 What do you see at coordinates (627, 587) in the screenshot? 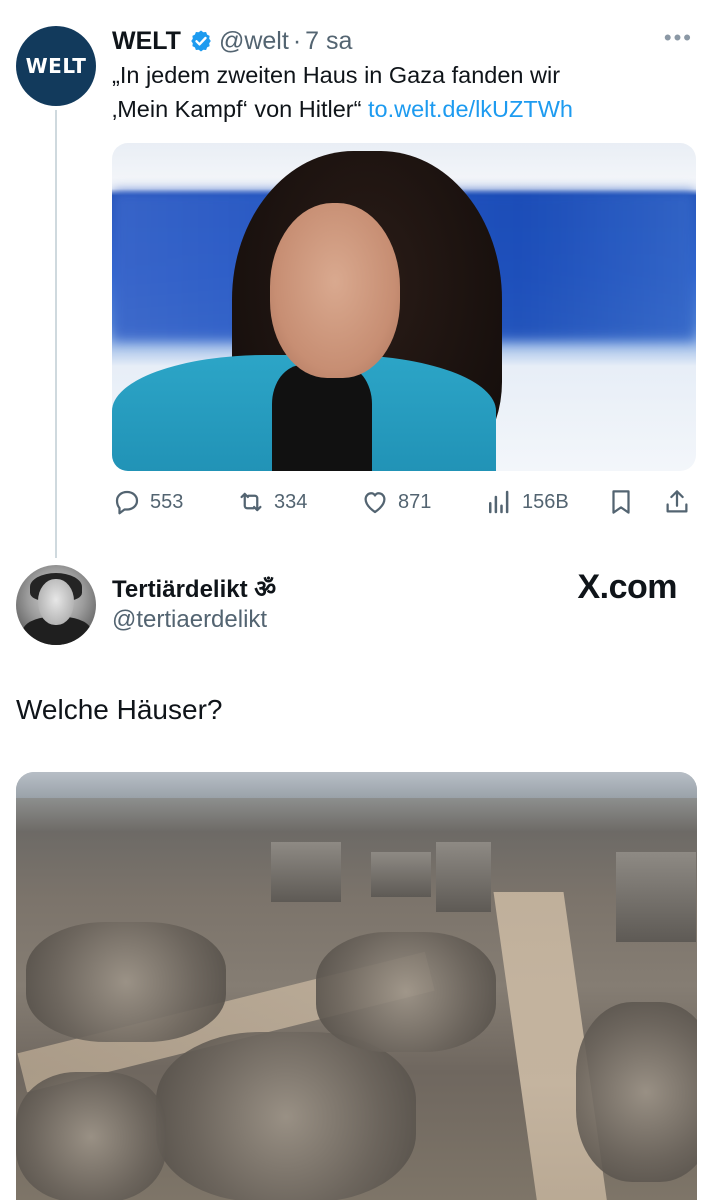
I see `x-com-watermark: X.com` at bounding box center [627, 587].